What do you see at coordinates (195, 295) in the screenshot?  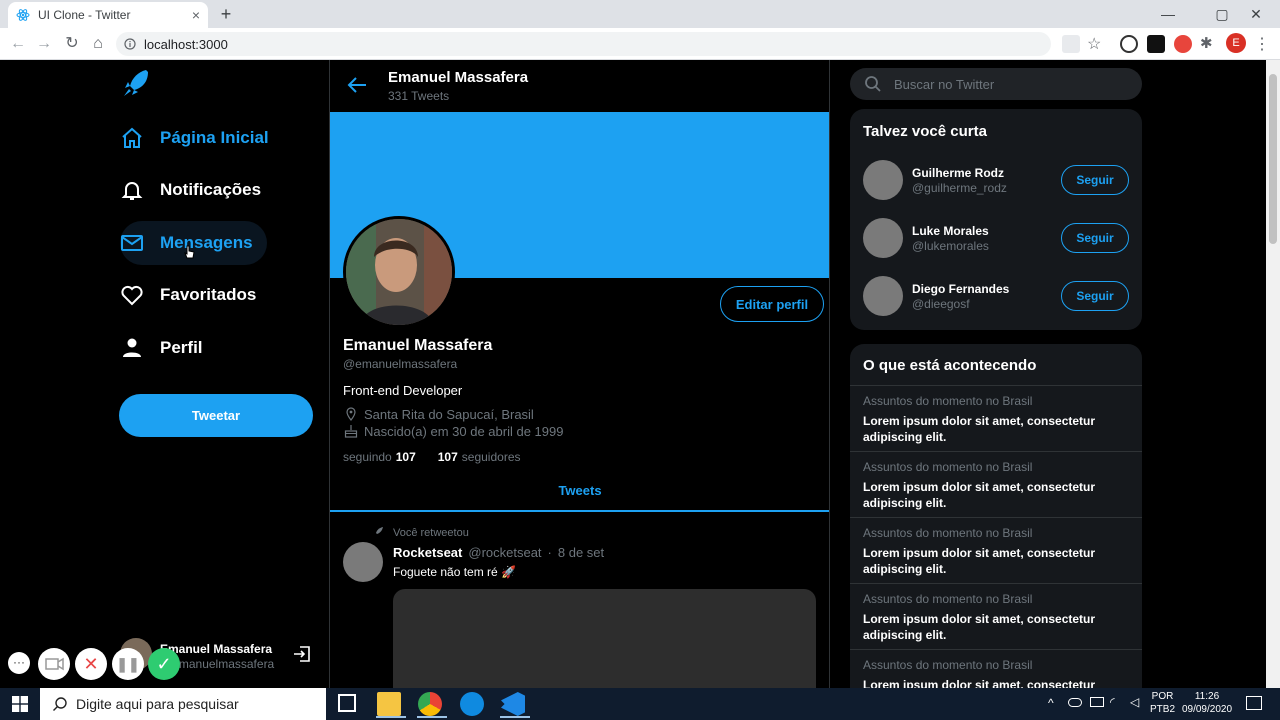 I see `sidebar-item-favorites: Favoritados` at bounding box center [195, 295].